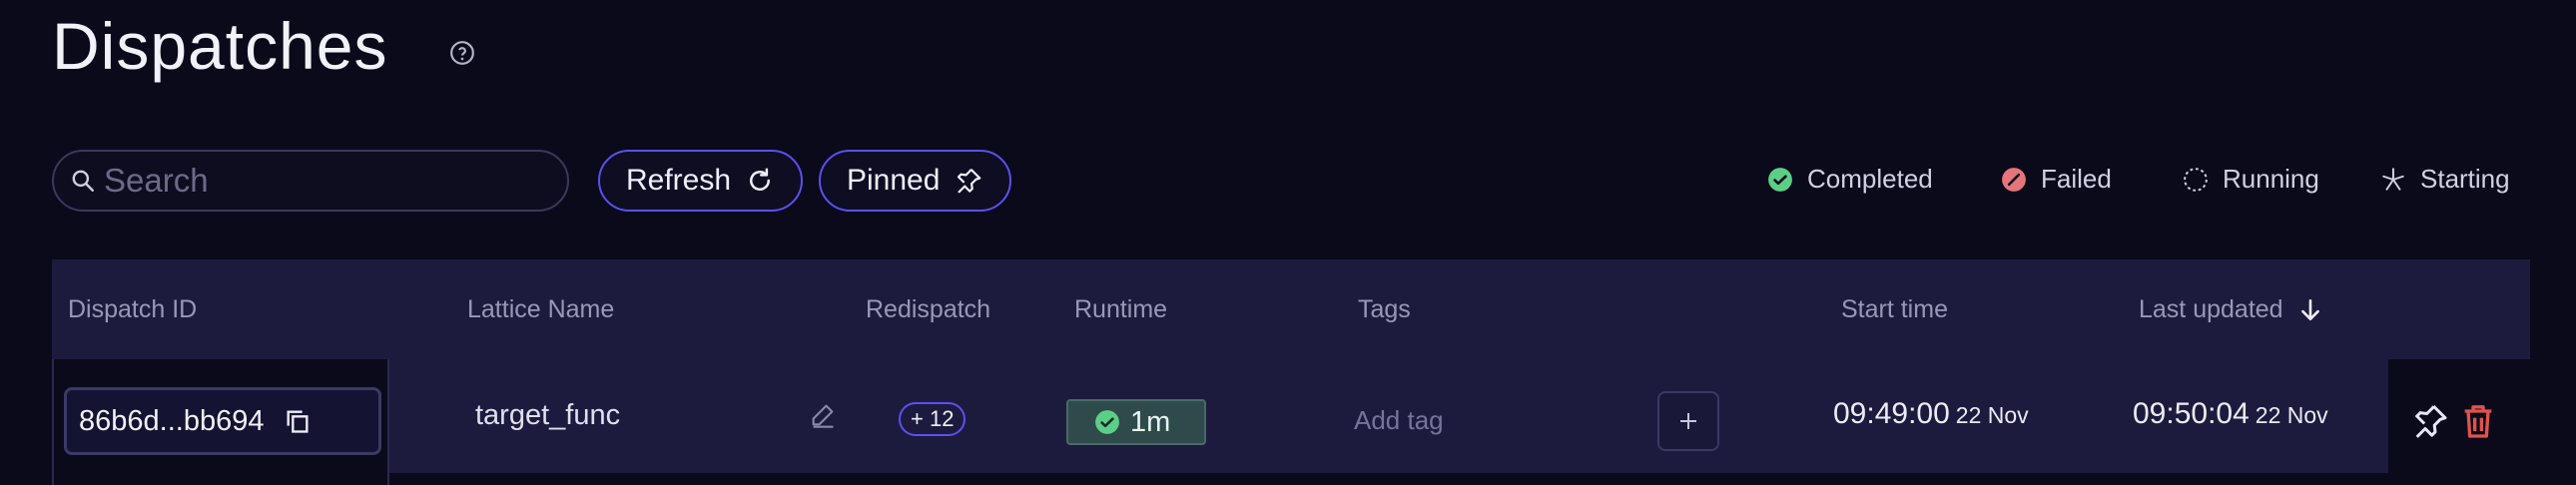 The width and height of the screenshot is (2576, 485). What do you see at coordinates (220, 46) in the screenshot?
I see `page-title: Dispatches` at bounding box center [220, 46].